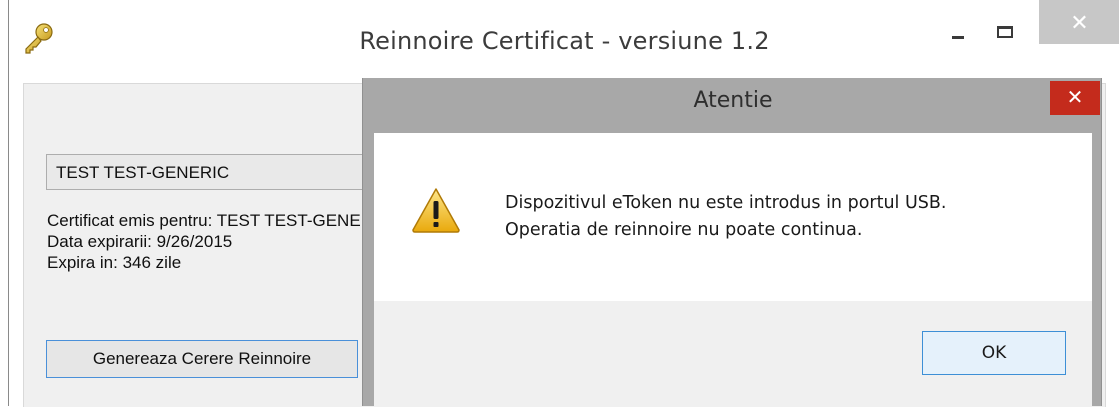  I want to click on expiry-date-label: Data expirarii: 9/26/2015, so click(140, 241).